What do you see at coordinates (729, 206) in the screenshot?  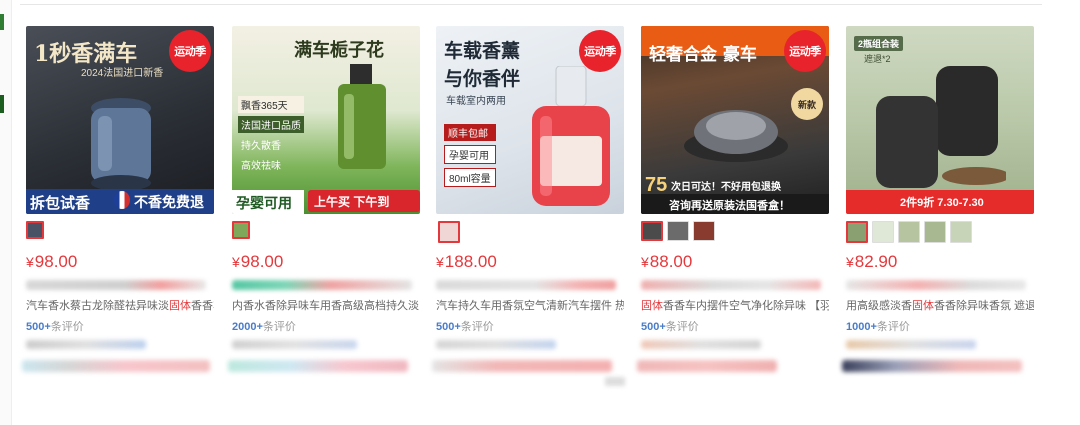 I see `image-subline-2: 咨询再送原装法国香盒！` at bounding box center [729, 206].